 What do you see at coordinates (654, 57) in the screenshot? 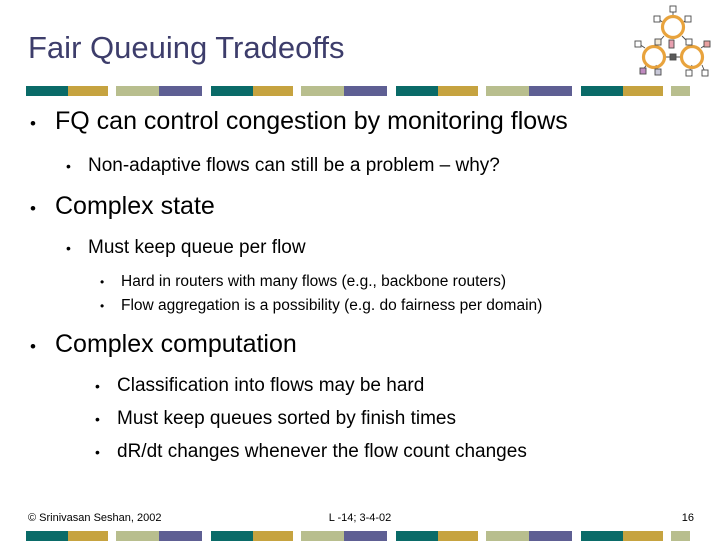
I see `ring-node-left` at bounding box center [654, 57].